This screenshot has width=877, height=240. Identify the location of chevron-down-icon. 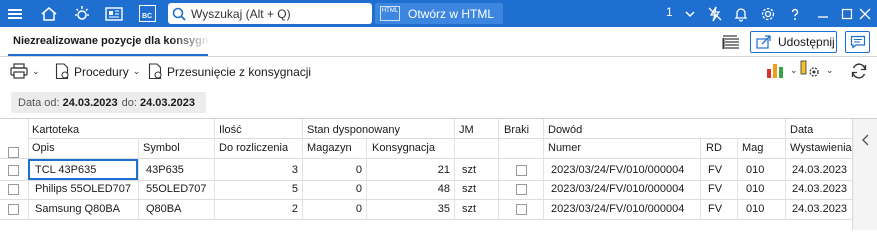
(690, 13).